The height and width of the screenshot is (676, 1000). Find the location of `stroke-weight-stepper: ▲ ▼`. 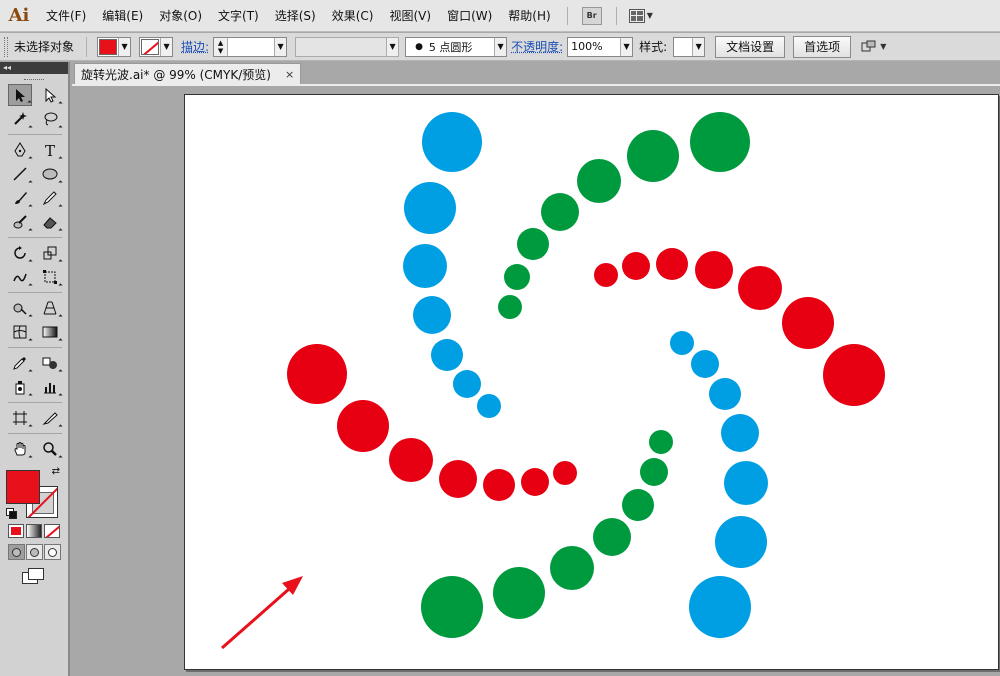

stroke-weight-stepper: ▲ ▼ is located at coordinates (221, 46).